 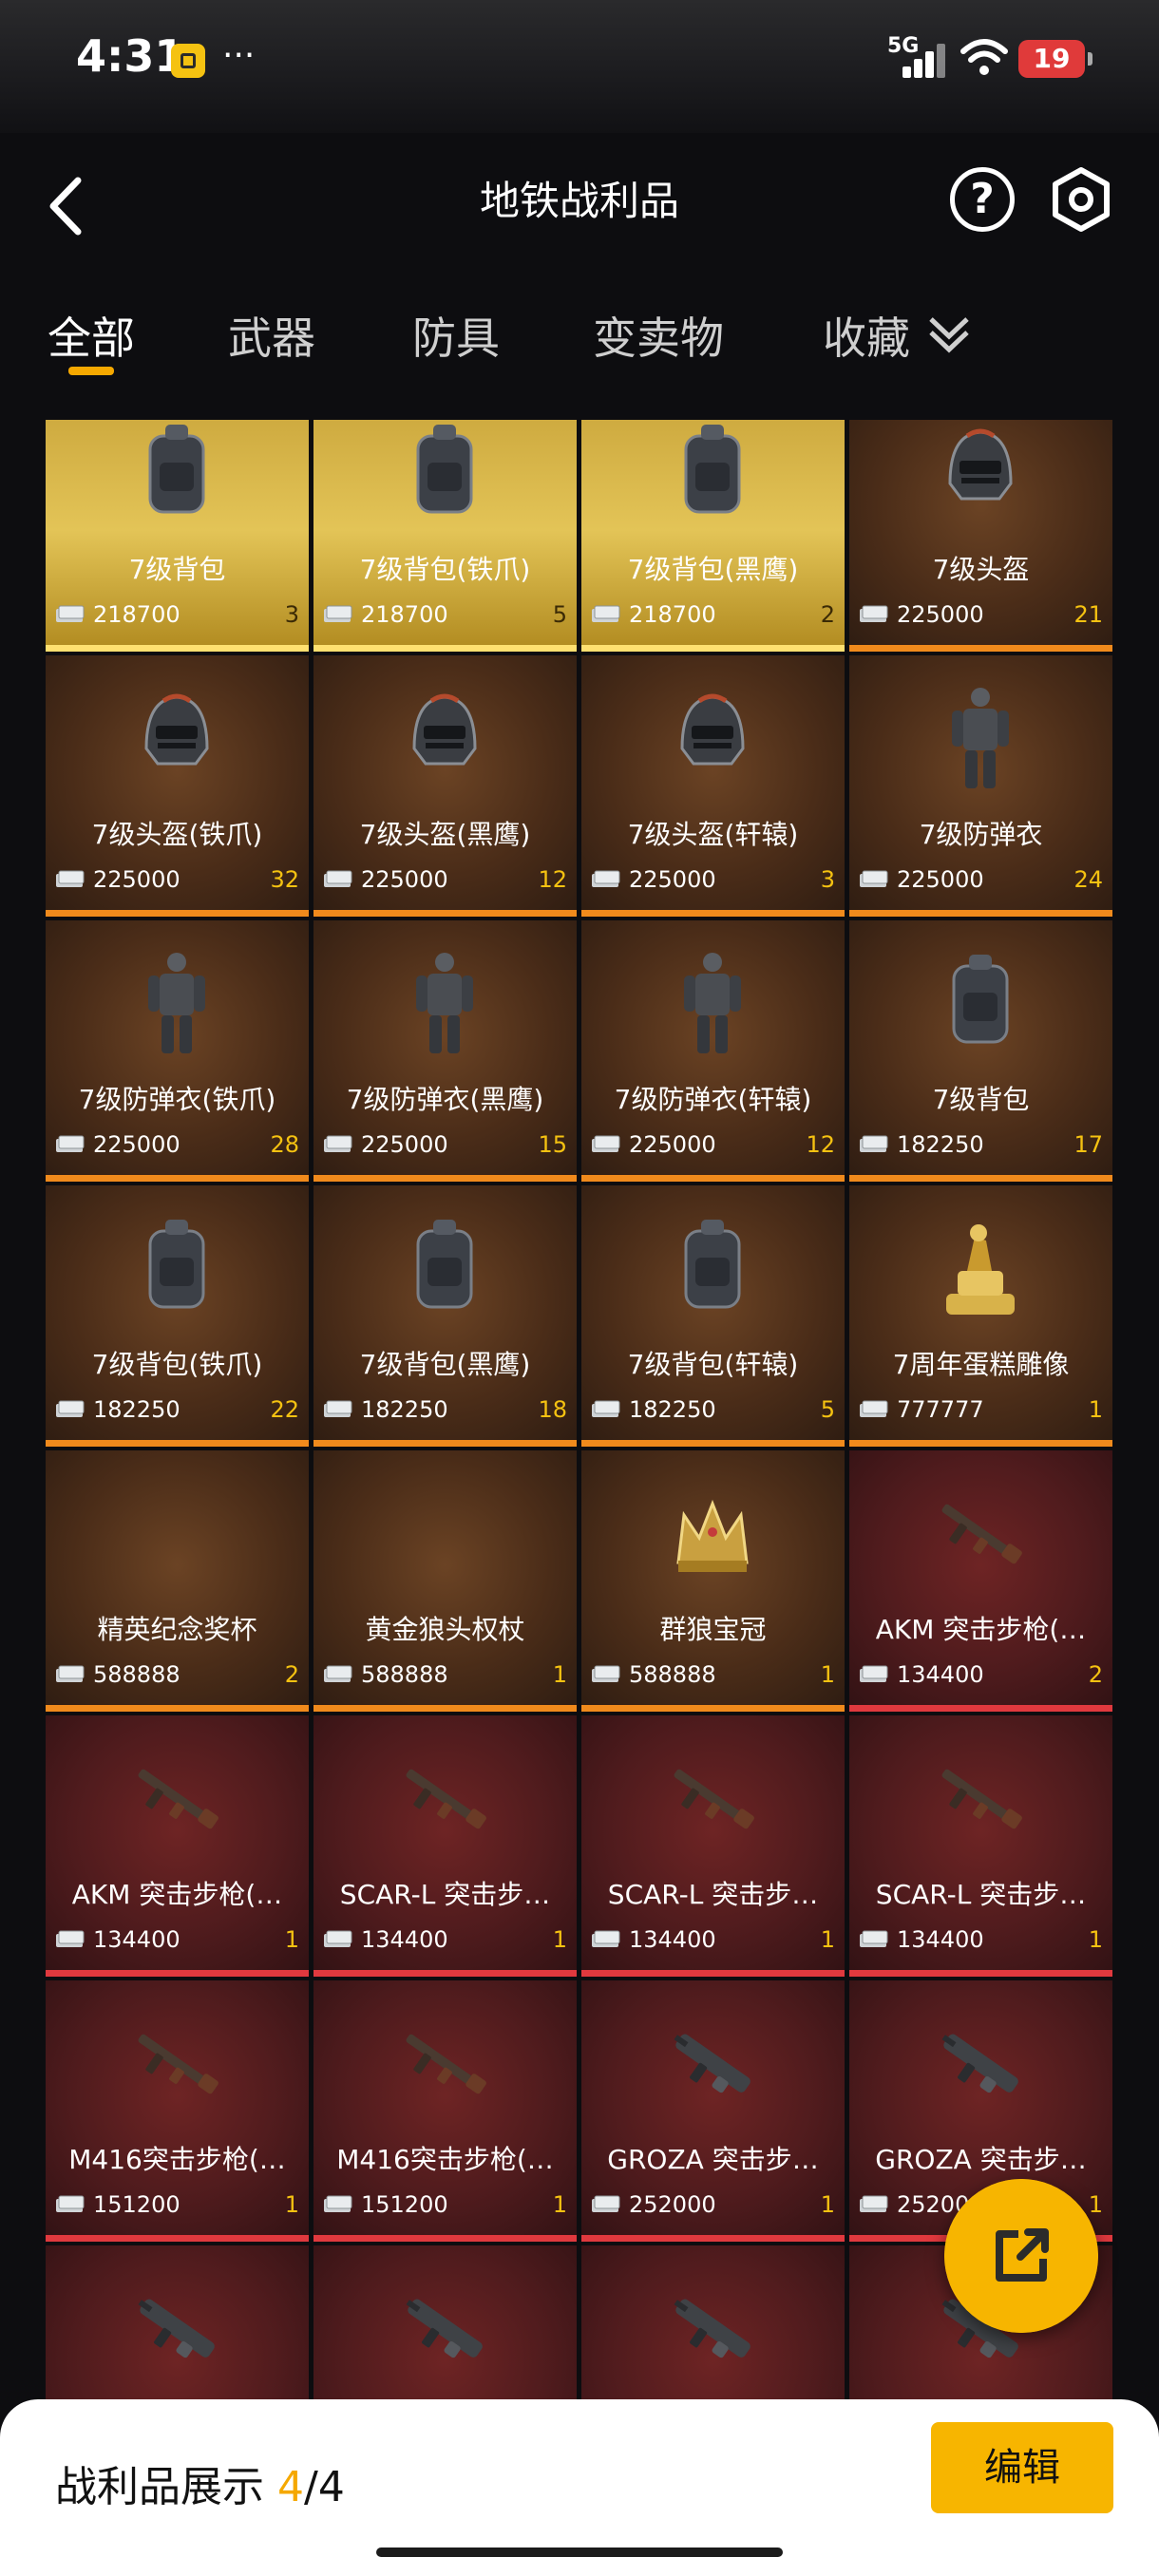 I want to click on loot-card: 7级防弹衣(铁爪) 225000 28, so click(x=177, y=1051).